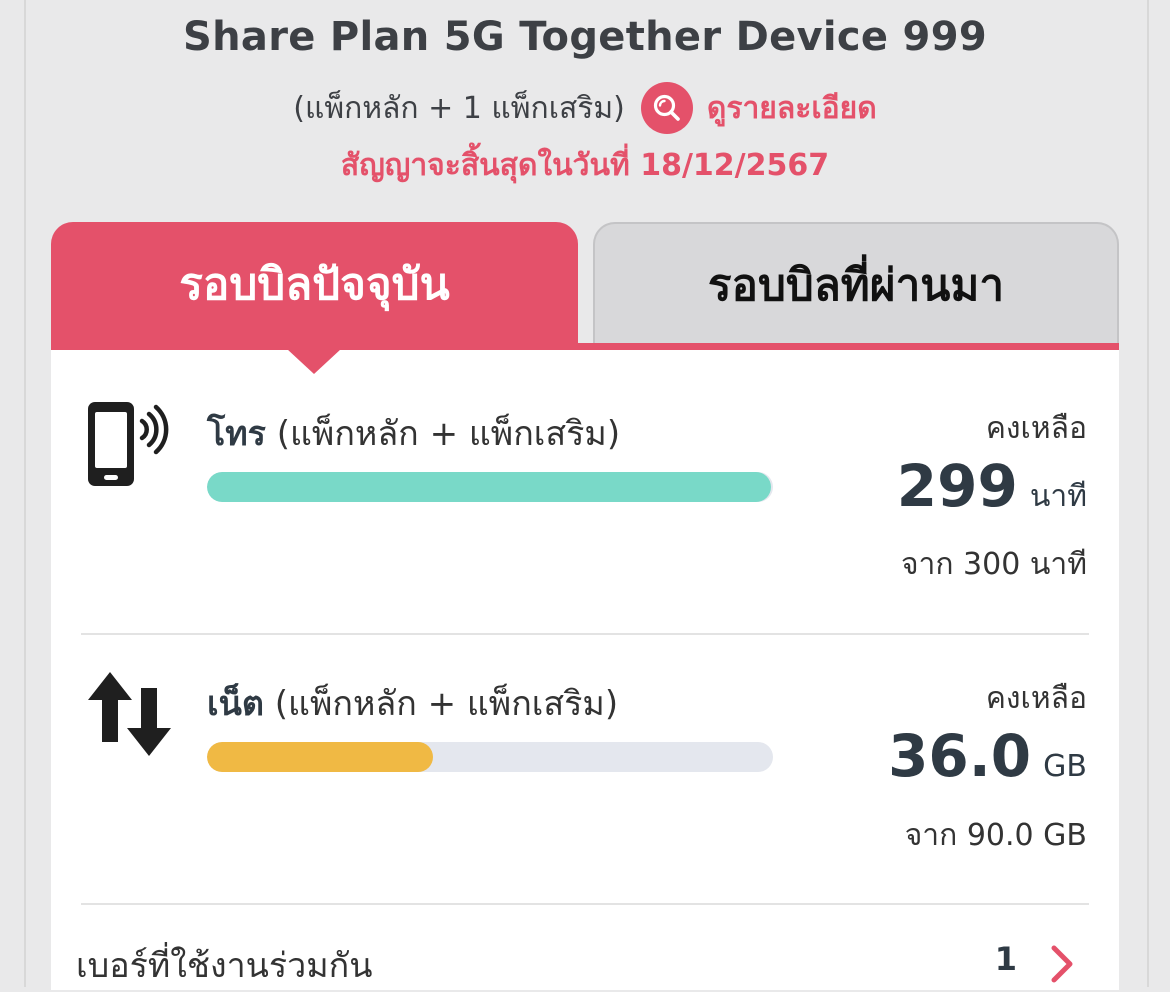 The width and height of the screenshot is (1170, 992). Describe the element at coordinates (585, 37) in the screenshot. I see `plan-name: Share Plan 5G Together Device 999` at that location.